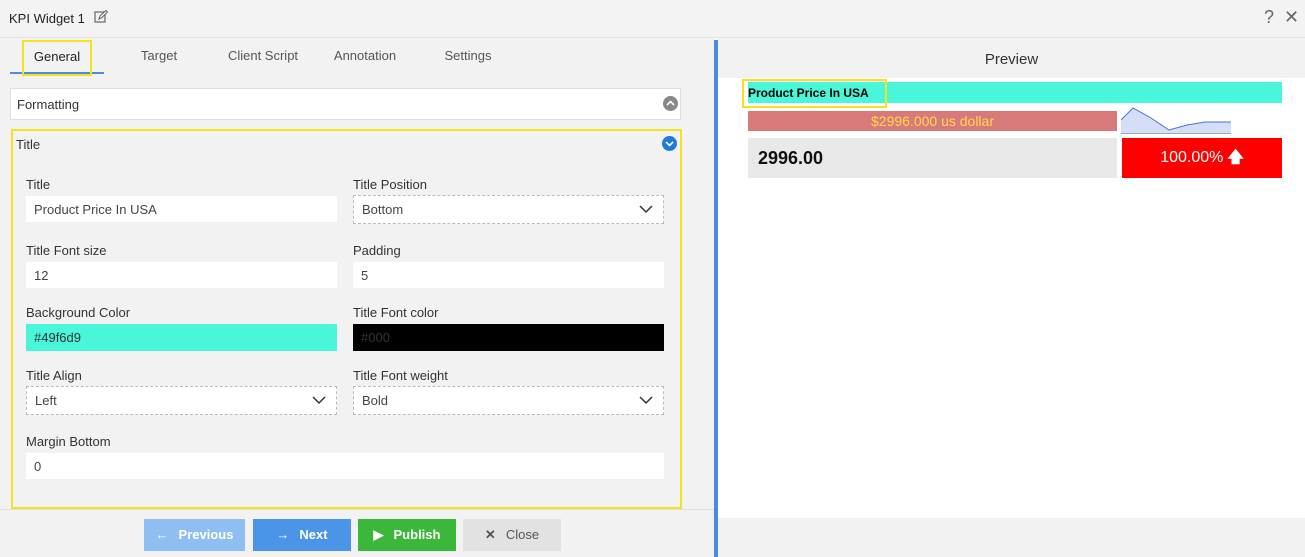 Image resolution: width=1305 pixels, height=557 pixels. I want to click on formatting-section-header: Formatting, so click(345, 104).